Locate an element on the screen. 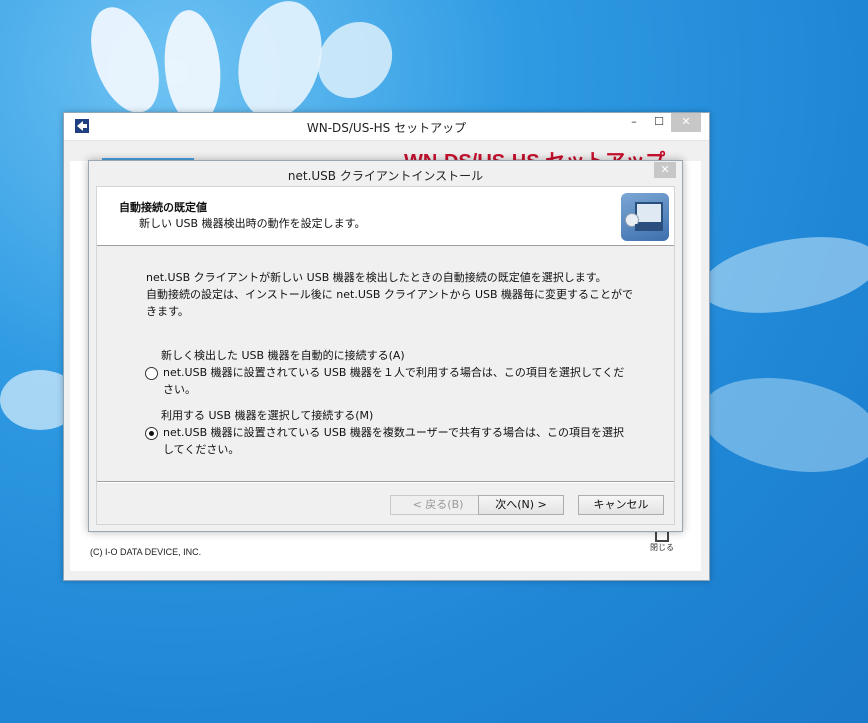 This screenshot has width=868, height=723. divider is located at coordinates (385, 482).